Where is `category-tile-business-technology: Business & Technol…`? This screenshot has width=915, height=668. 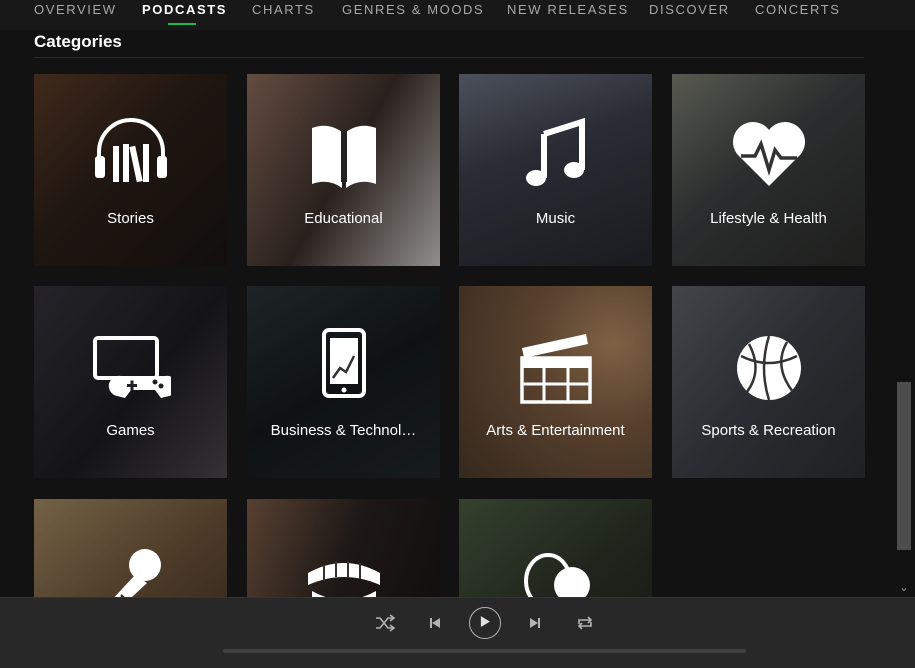 category-tile-business-technology: Business & Technol… is located at coordinates (343, 382).